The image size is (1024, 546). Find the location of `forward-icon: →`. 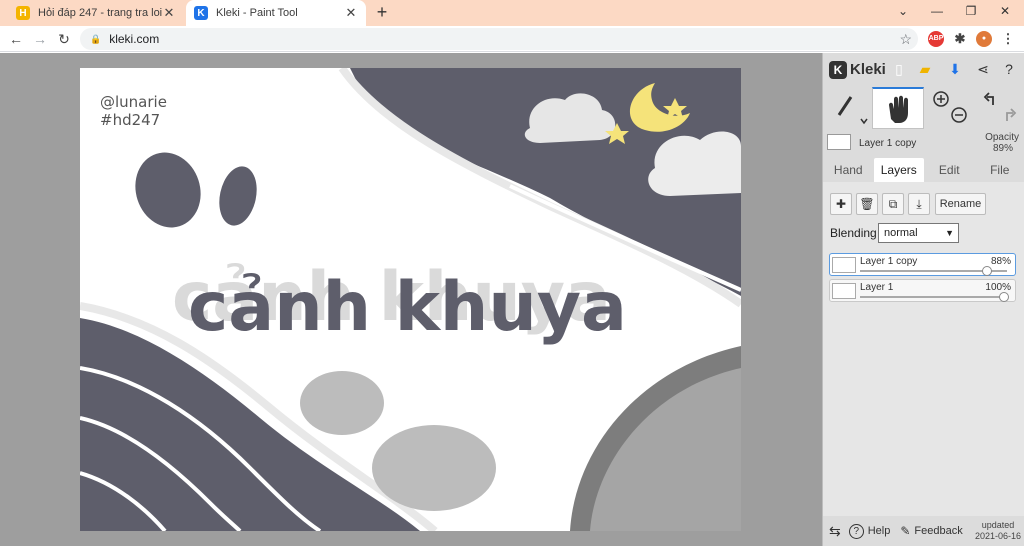

forward-icon: → is located at coordinates (40, 39).